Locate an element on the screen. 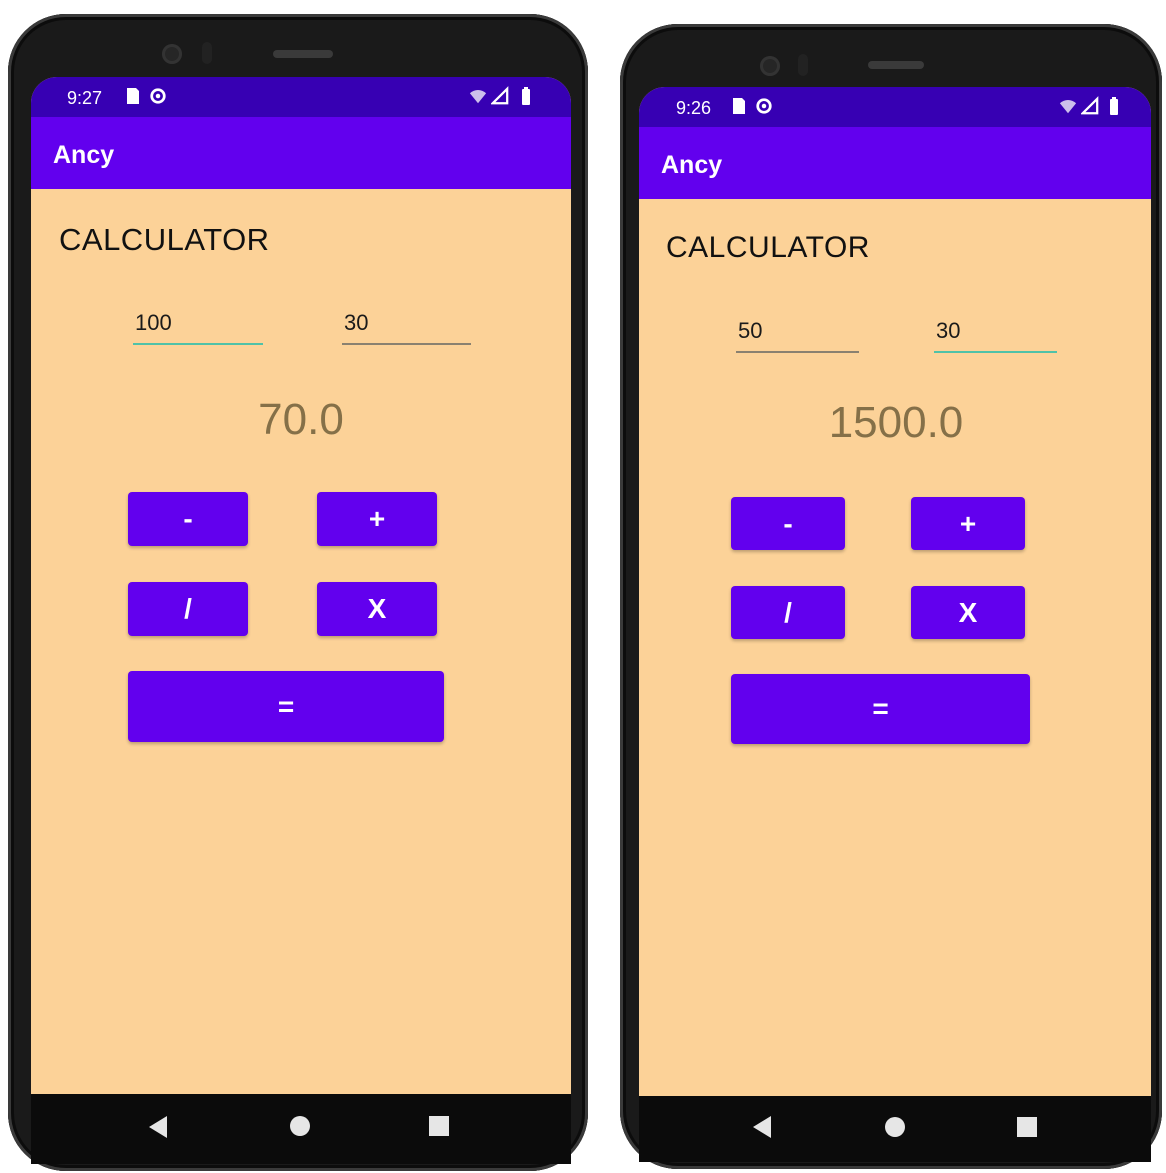 The image size is (1166, 1173). left-sensor is located at coordinates (207, 53).